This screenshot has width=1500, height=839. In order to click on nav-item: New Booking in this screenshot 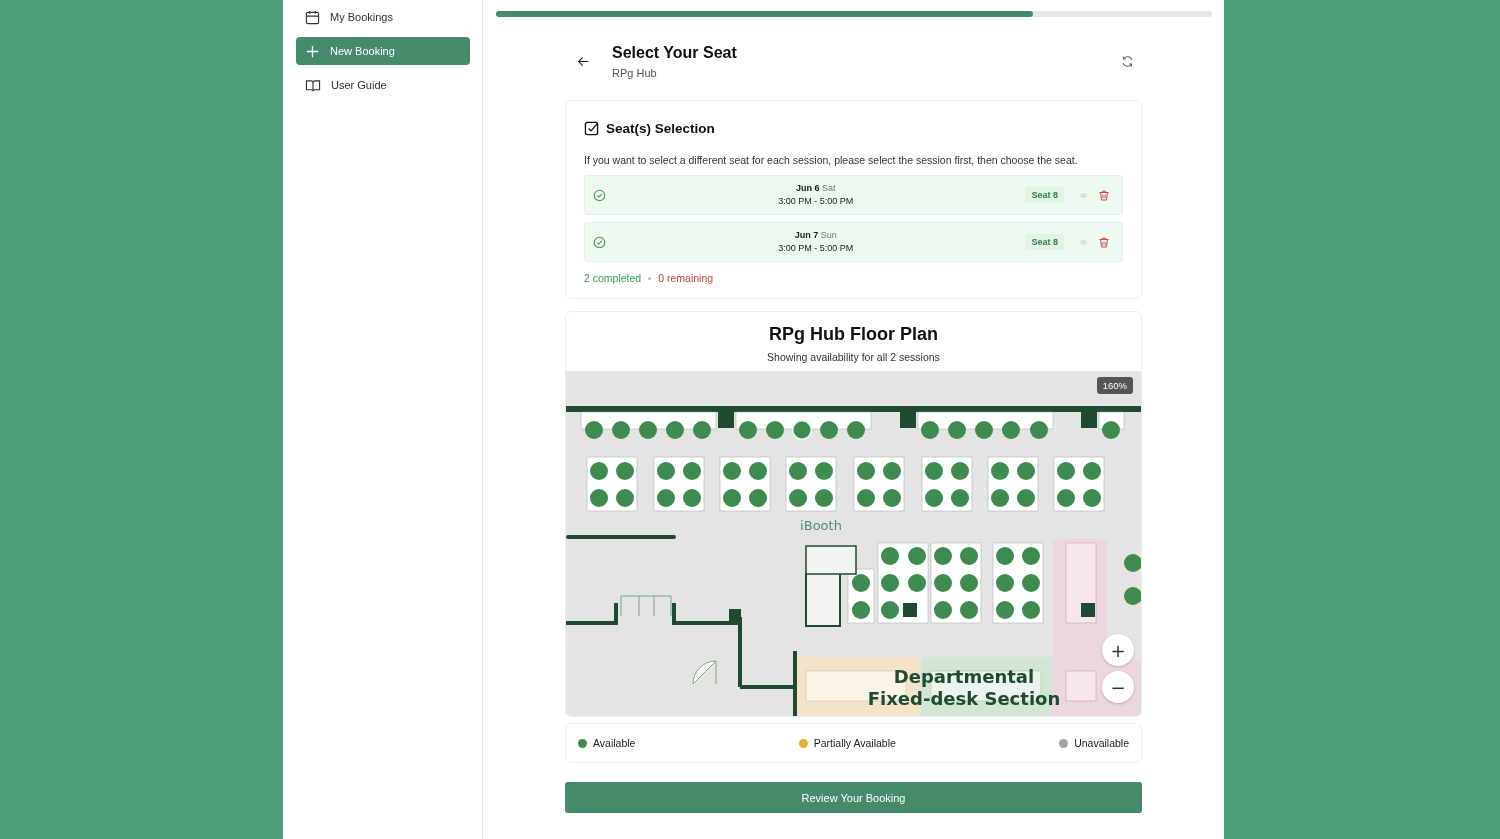, I will do `click(383, 51)`.